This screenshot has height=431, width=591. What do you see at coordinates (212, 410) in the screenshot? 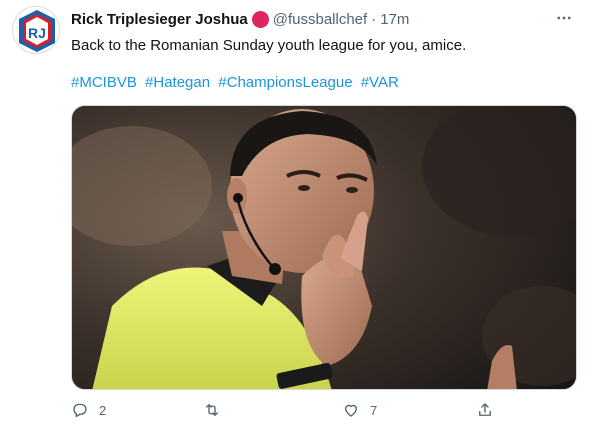
I see `retweet-icon` at bounding box center [212, 410].